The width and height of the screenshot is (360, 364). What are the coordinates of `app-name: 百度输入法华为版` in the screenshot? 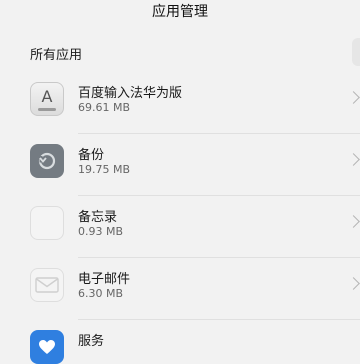 It's located at (130, 93).